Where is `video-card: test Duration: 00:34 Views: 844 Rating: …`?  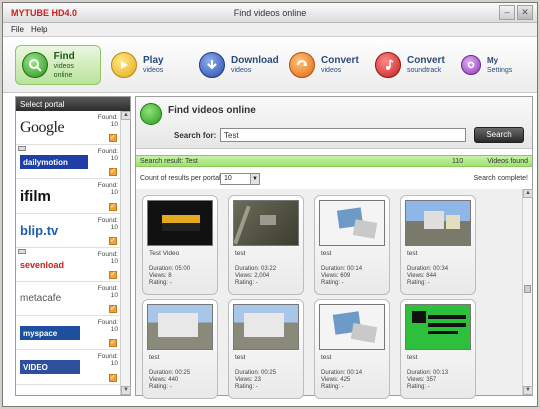 video-card: test Duration: 00:34 Views: 844 Rating: … is located at coordinates (438, 245).